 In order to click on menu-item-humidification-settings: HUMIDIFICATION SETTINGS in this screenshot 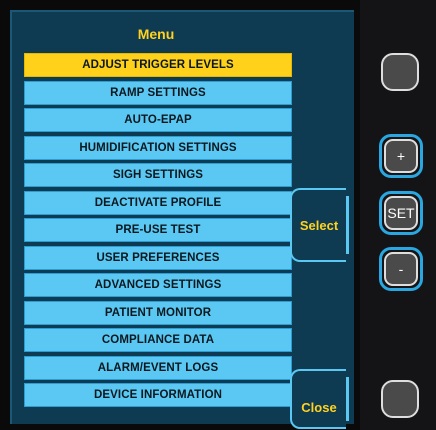, I will do `click(158, 147)`.